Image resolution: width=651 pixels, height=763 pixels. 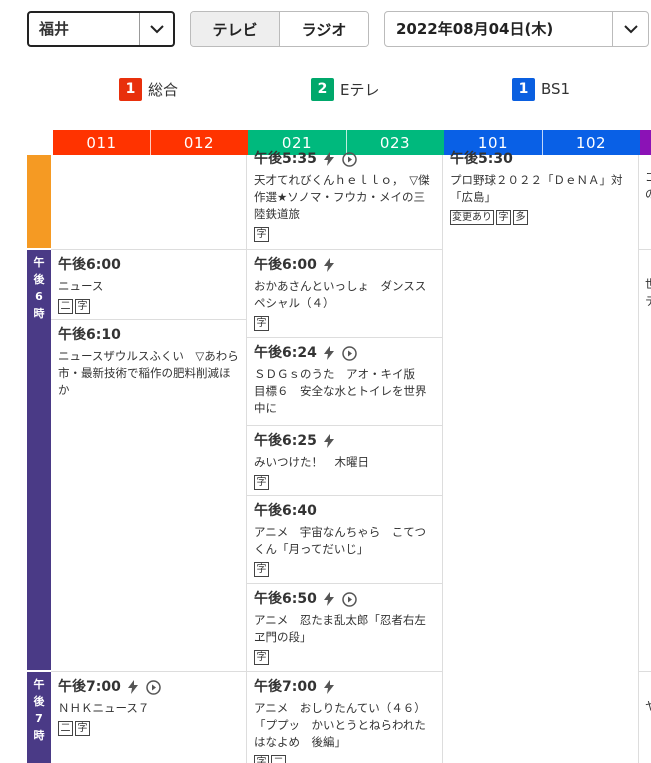 I want to click on program-title: ＮＨＫニュース７, so click(x=104, y=708).